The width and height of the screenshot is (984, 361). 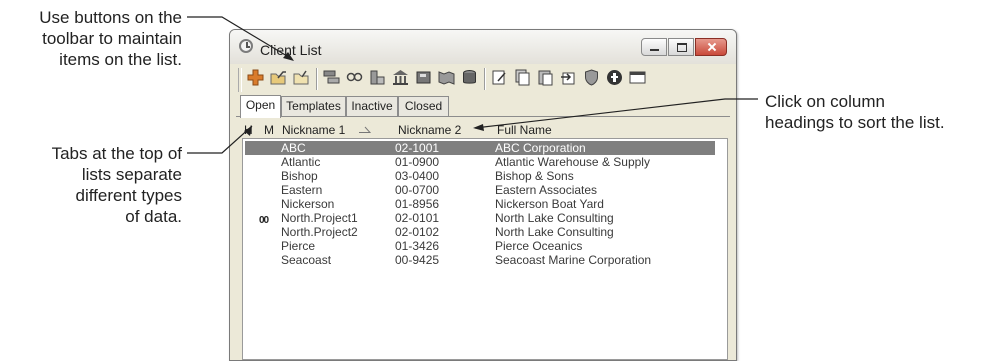 What do you see at coordinates (260, 106) in the screenshot?
I see `tab-open: Open` at bounding box center [260, 106].